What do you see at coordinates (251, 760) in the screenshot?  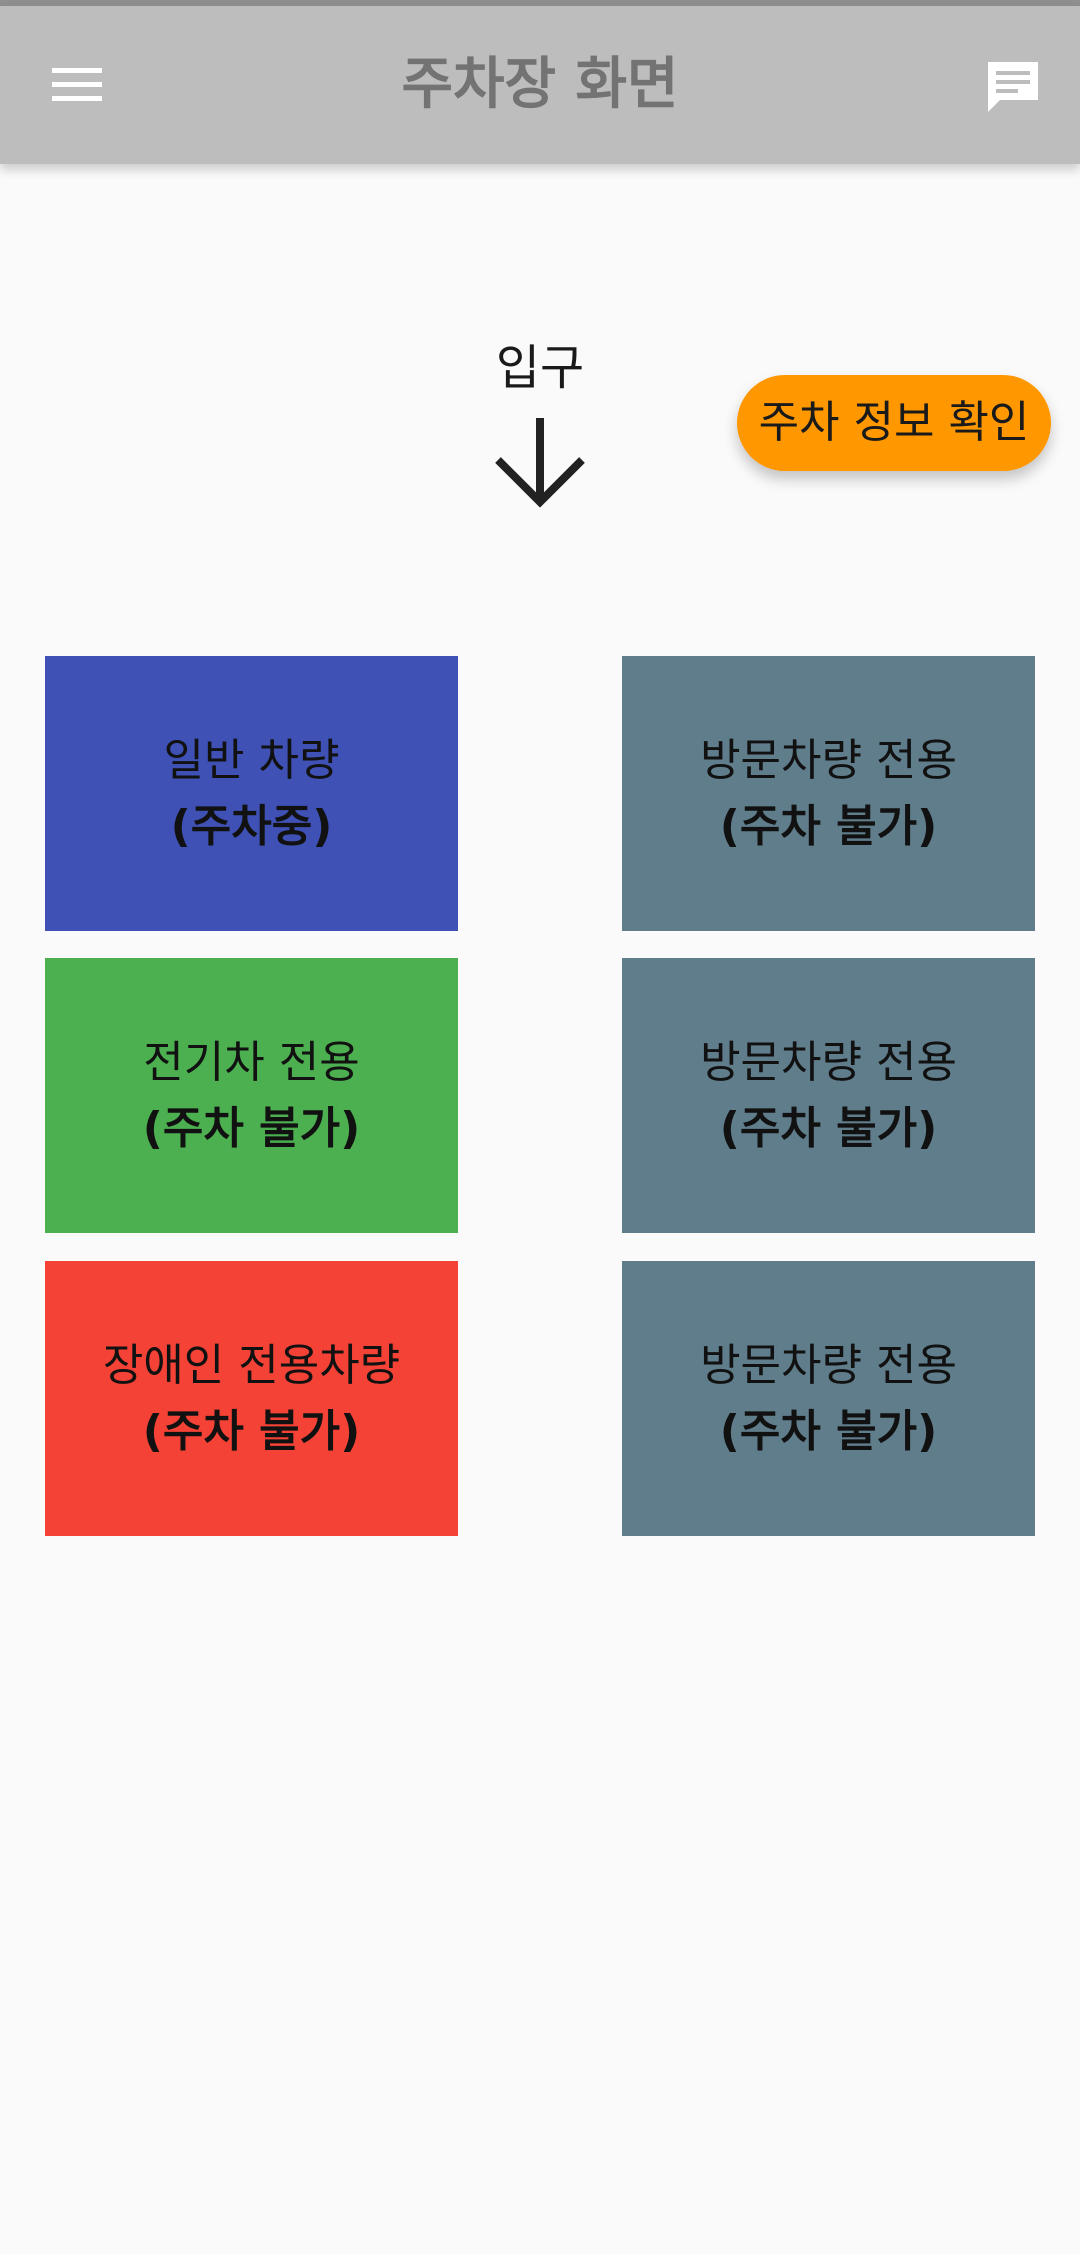 I see `slot-type-label: 일반 차량` at bounding box center [251, 760].